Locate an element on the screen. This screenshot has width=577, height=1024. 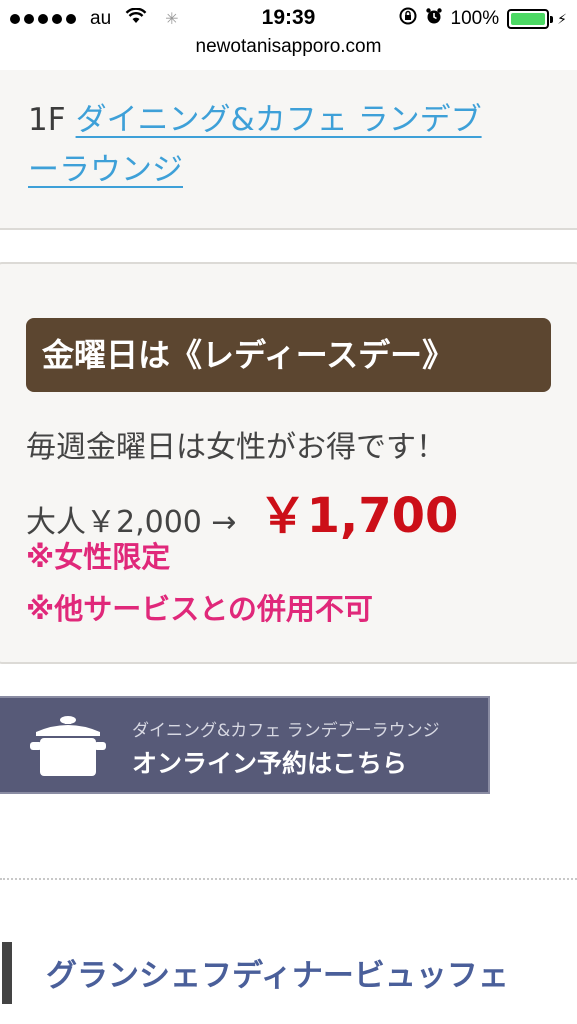
battery-percent: 100% is located at coordinates (475, 18).